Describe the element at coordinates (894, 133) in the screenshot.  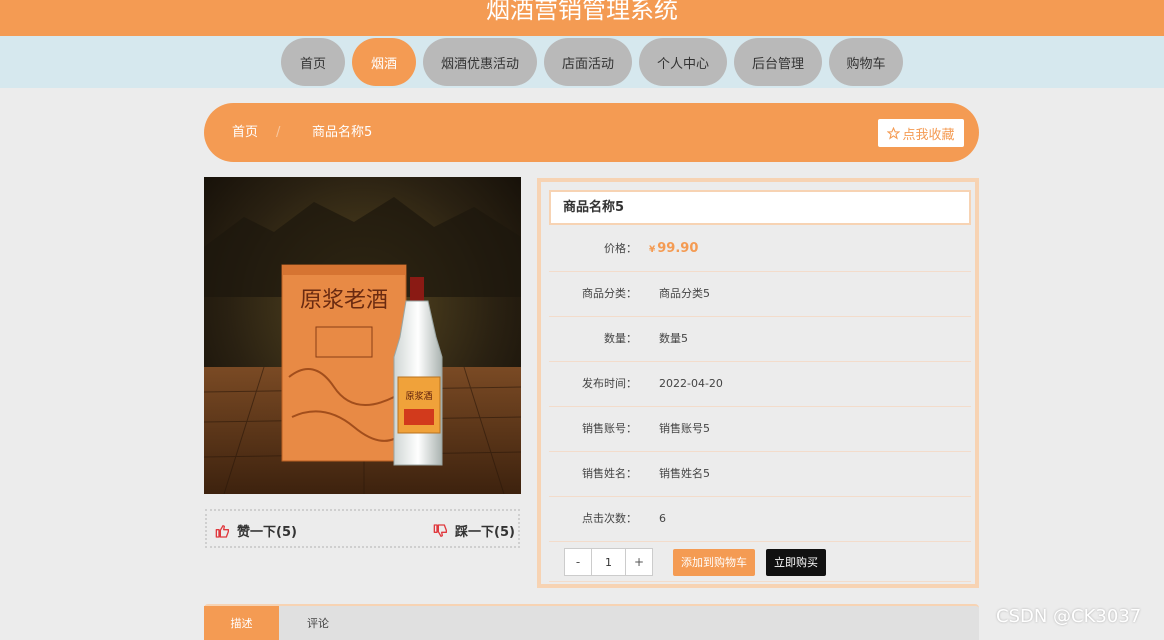
I see `star-icon` at that location.